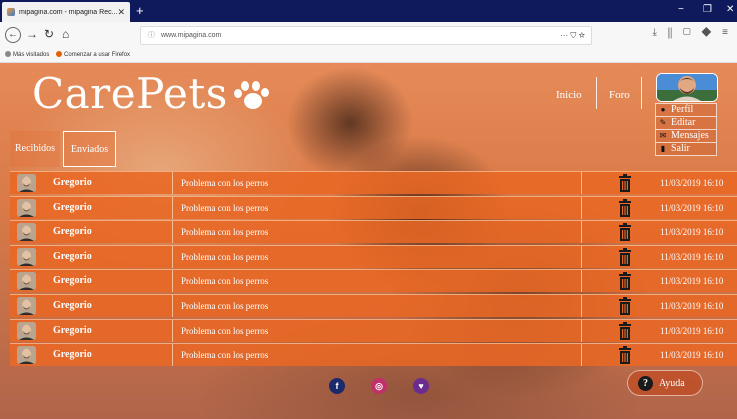 The height and width of the screenshot is (419, 737). What do you see at coordinates (368, 55) in the screenshot?
I see `bookmarks-bar: Más visitados Comenzar a usar Firefox` at bounding box center [368, 55].